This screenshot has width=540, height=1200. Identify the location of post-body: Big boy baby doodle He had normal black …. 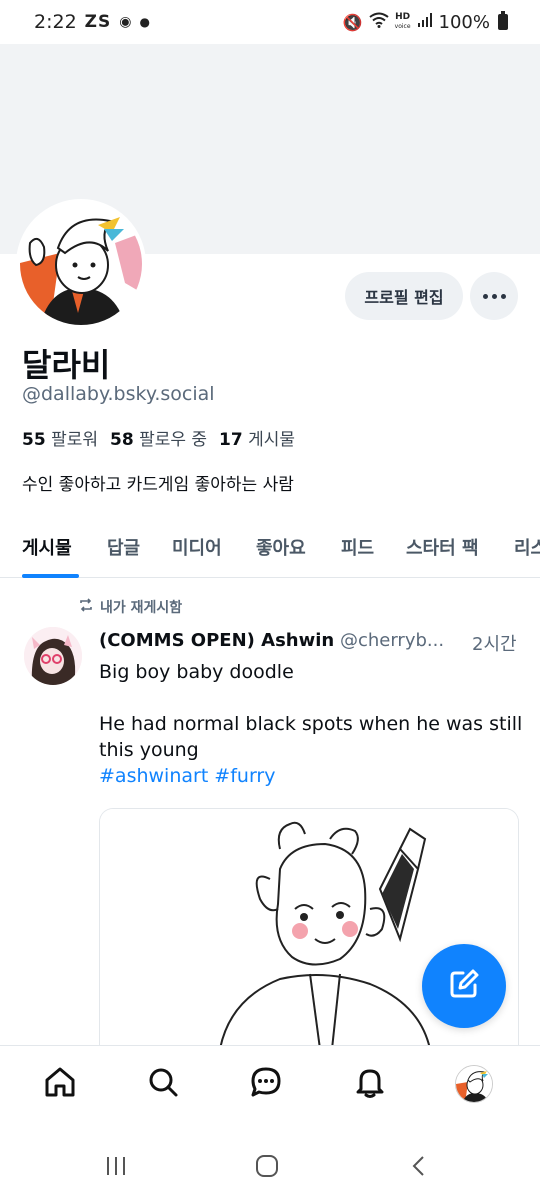
(311, 724).